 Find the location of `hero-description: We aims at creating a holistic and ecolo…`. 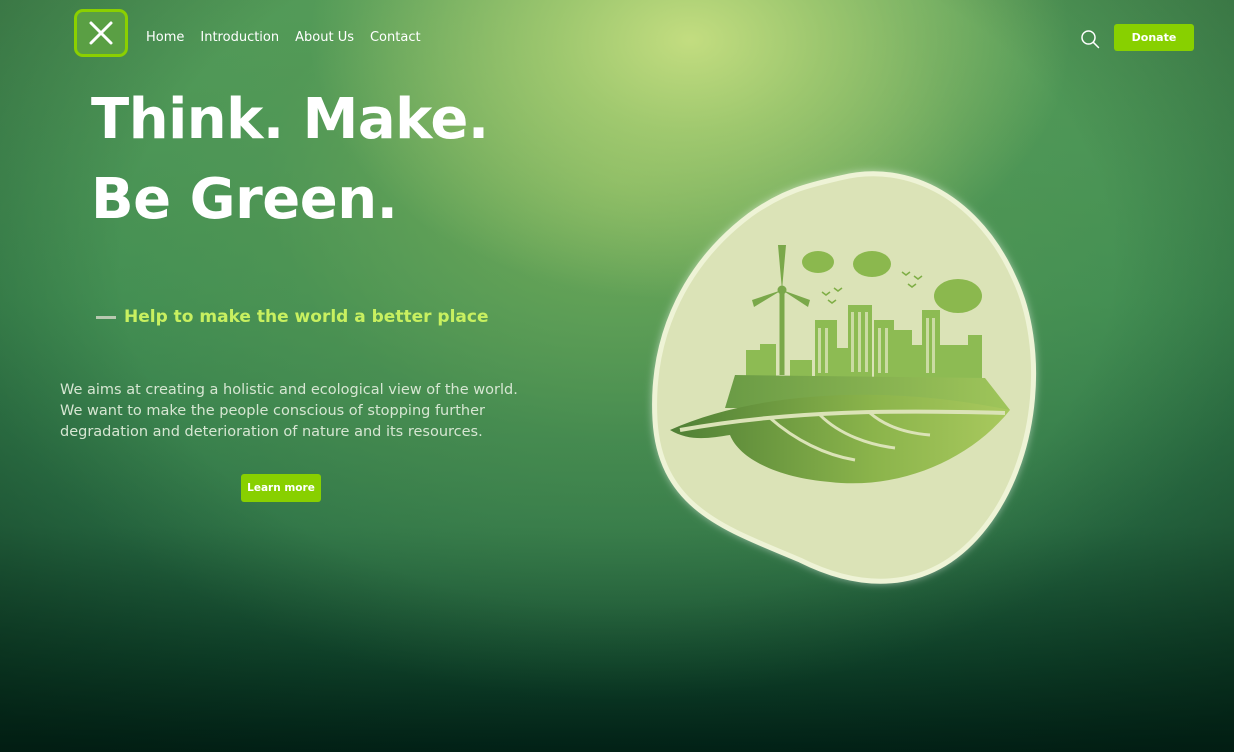

hero-description: We aims at creating a holistic and ecolo… is located at coordinates (289, 411).